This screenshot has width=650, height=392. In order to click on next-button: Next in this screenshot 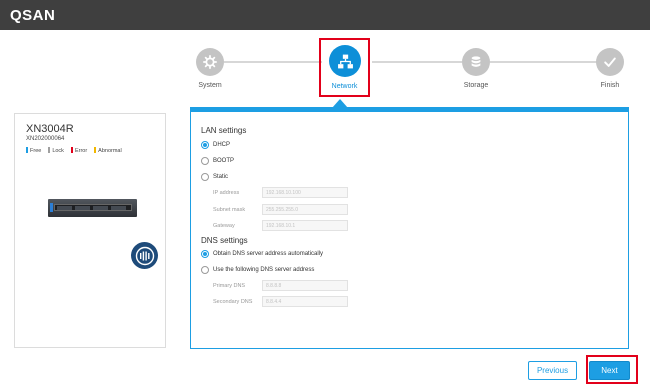, I will do `click(609, 370)`.